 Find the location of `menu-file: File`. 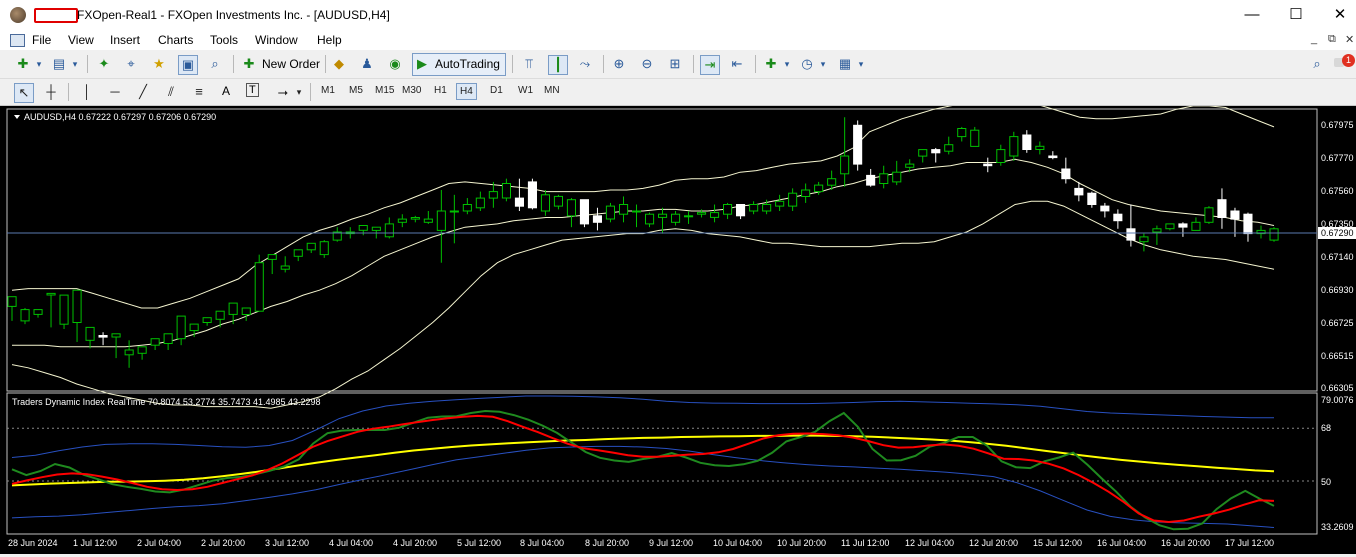

menu-file: File is located at coordinates (41, 40).